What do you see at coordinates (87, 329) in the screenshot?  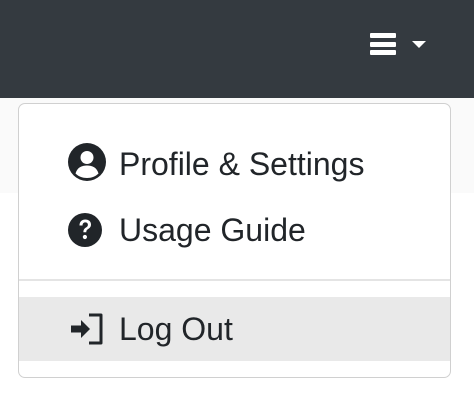 I see `sign-in-icon` at bounding box center [87, 329].